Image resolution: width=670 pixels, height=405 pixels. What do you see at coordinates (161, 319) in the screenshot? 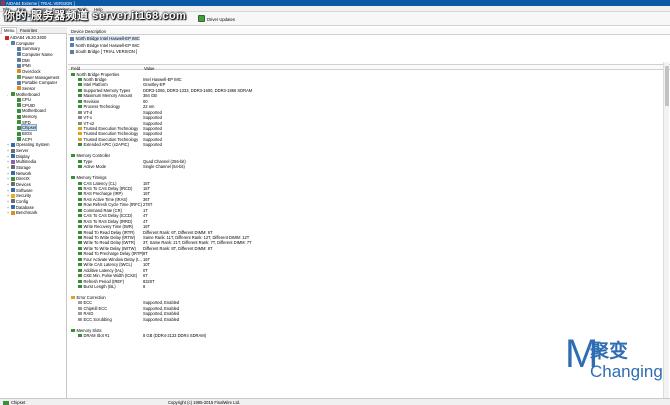
I see `value-cell: Supported, Enabled` at bounding box center [161, 319].